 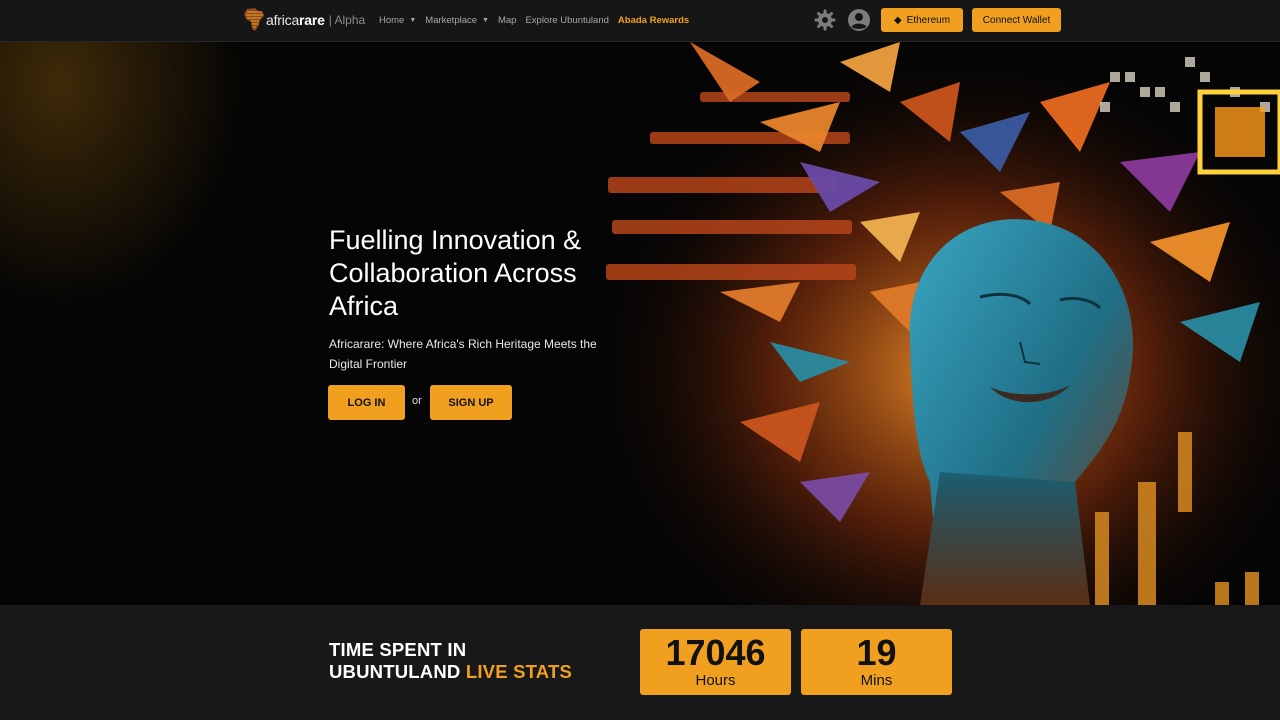 What do you see at coordinates (417, 401) in the screenshot?
I see `or-separator: or` at bounding box center [417, 401].